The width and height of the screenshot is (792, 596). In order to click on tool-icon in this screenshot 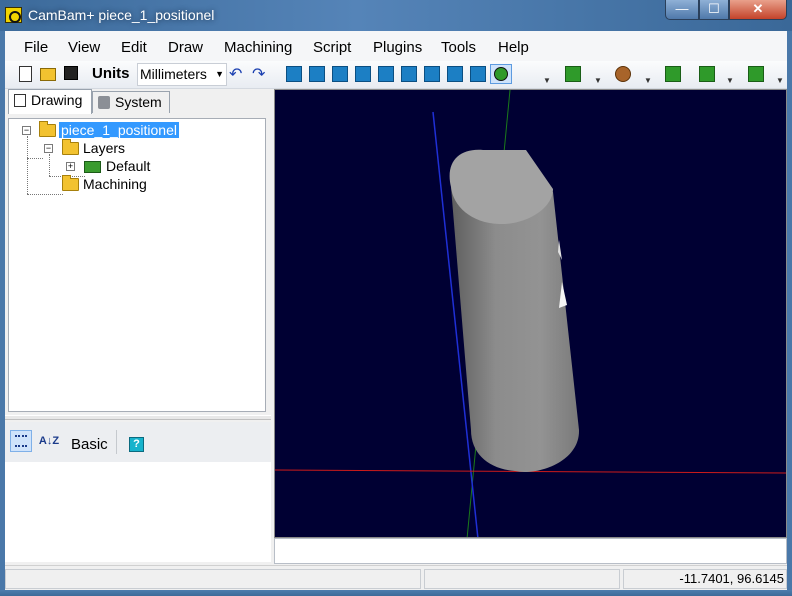, I will do `click(707, 74)`.